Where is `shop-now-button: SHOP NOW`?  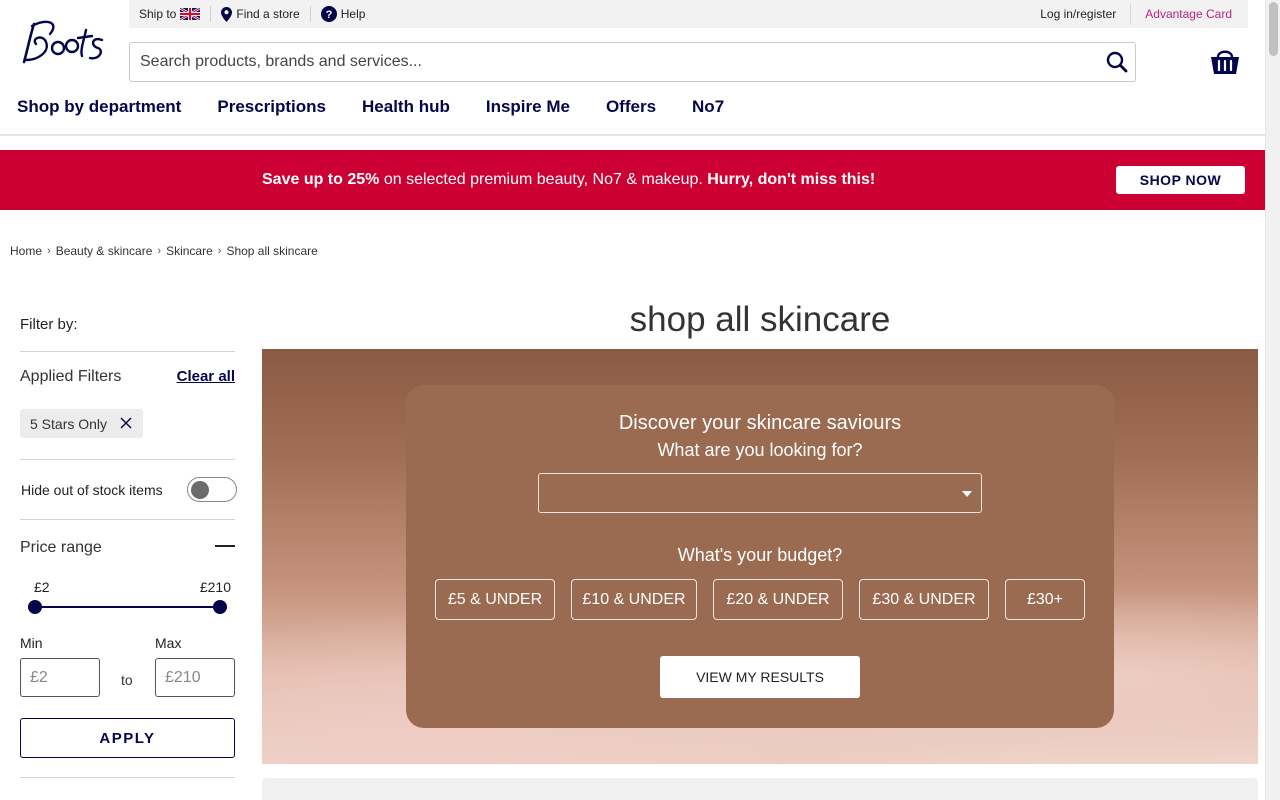
shop-now-button: SHOP NOW is located at coordinates (1180, 180).